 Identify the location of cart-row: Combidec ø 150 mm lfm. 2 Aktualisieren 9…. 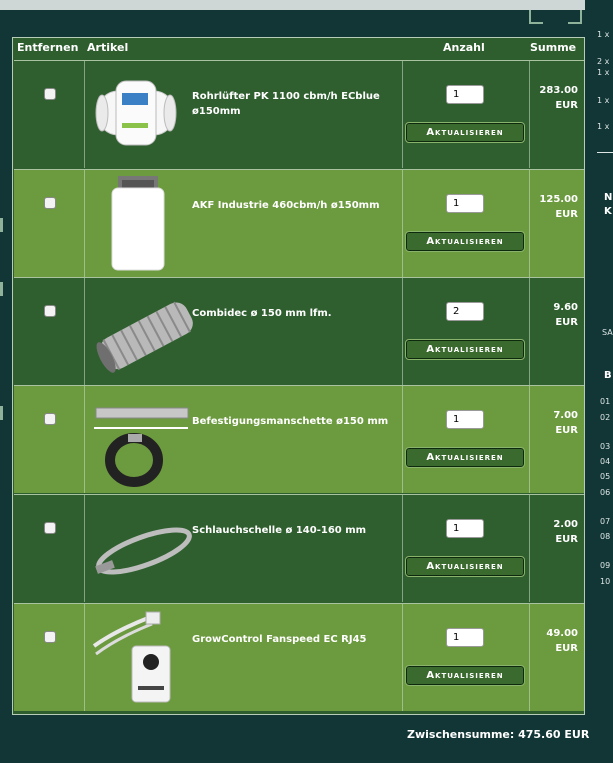
(299, 331).